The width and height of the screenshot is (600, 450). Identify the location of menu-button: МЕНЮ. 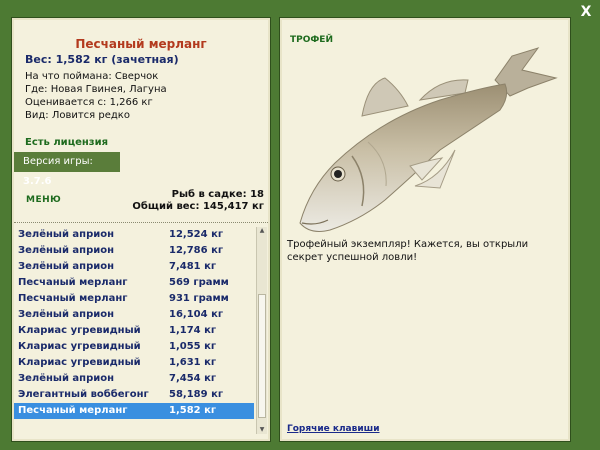
(43, 200).